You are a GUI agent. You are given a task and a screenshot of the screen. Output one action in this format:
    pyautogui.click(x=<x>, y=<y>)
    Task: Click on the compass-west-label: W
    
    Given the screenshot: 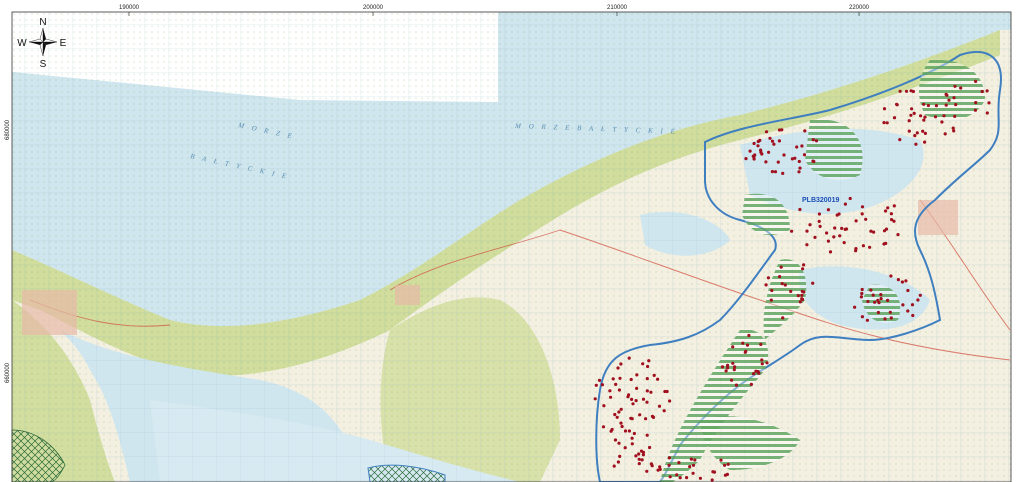 What is the action you would take?
    pyautogui.click(x=22, y=43)
    